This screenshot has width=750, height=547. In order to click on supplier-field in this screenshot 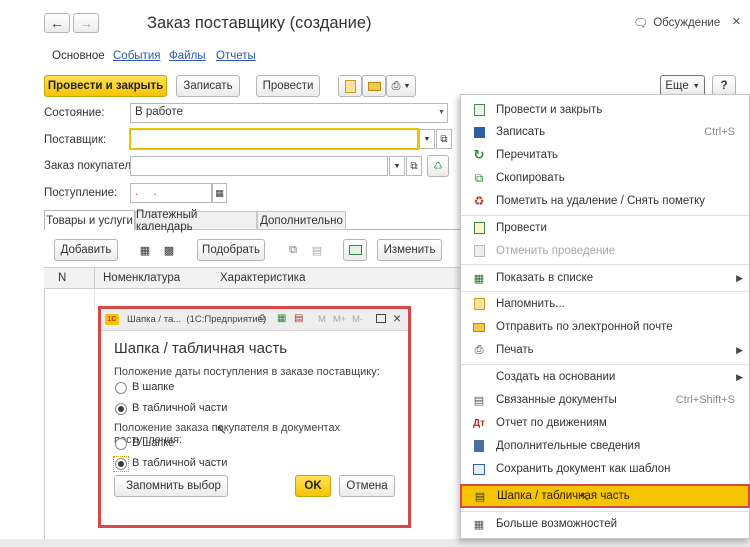, I will do `click(274, 139)`.